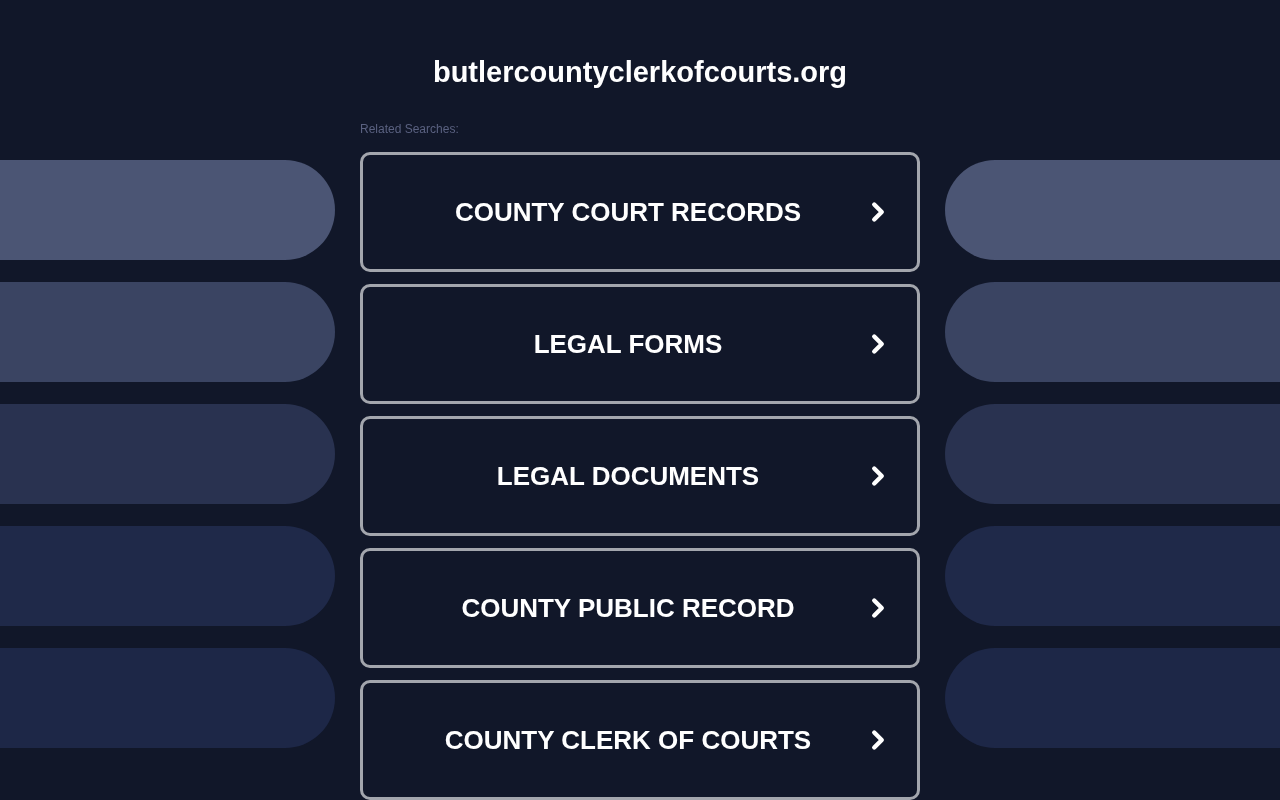 Image resolution: width=1280 pixels, height=800 pixels. What do you see at coordinates (640, 608) in the screenshot?
I see `related-search-link: COUNTY PUBLIC RECORD` at bounding box center [640, 608].